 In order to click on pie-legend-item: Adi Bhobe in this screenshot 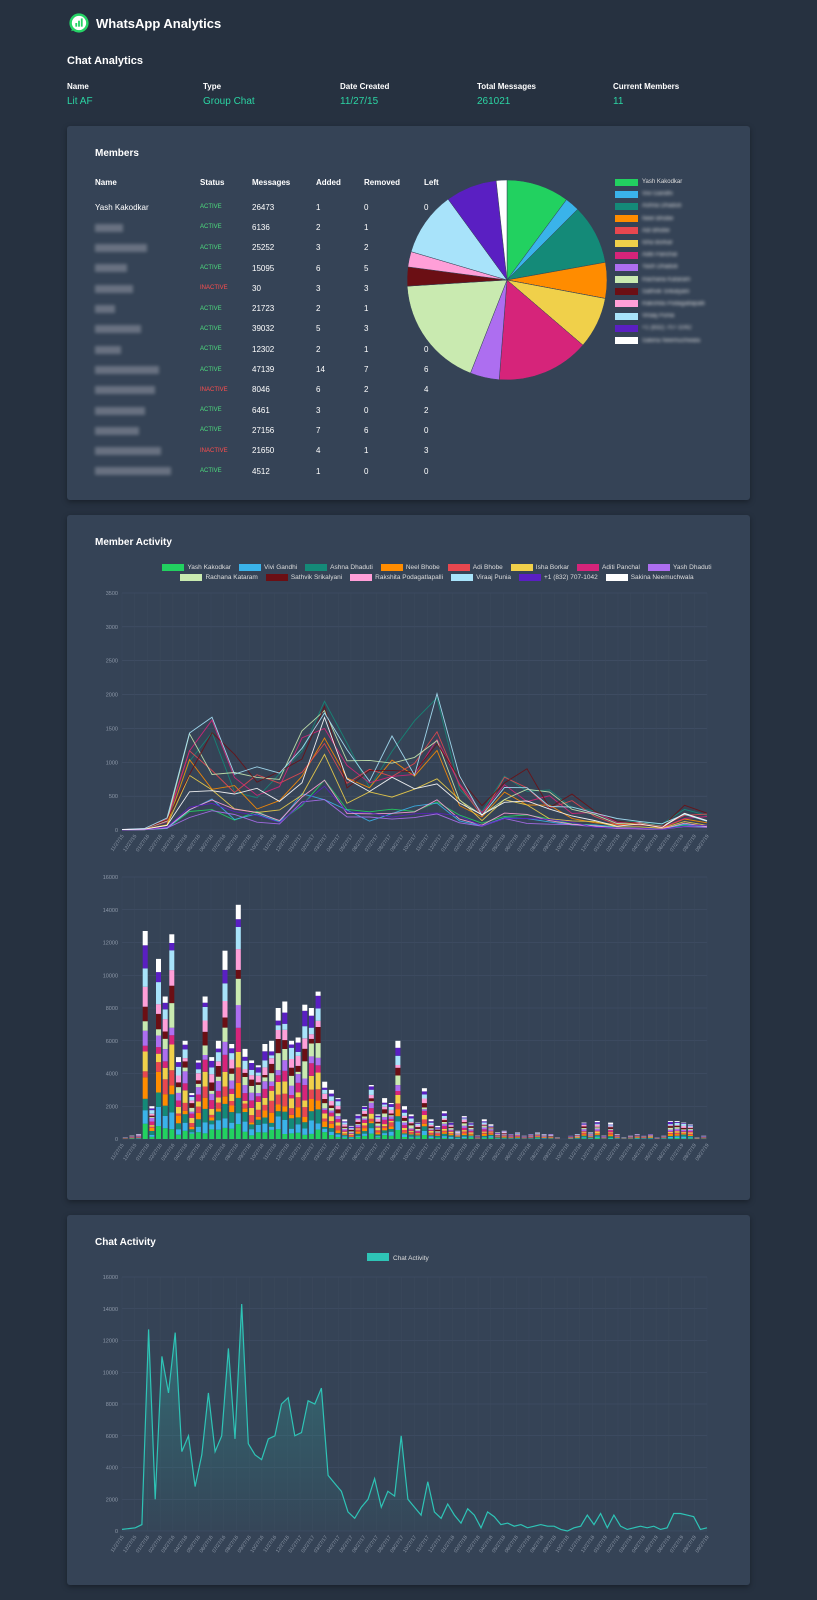, I will do `click(660, 231)`.